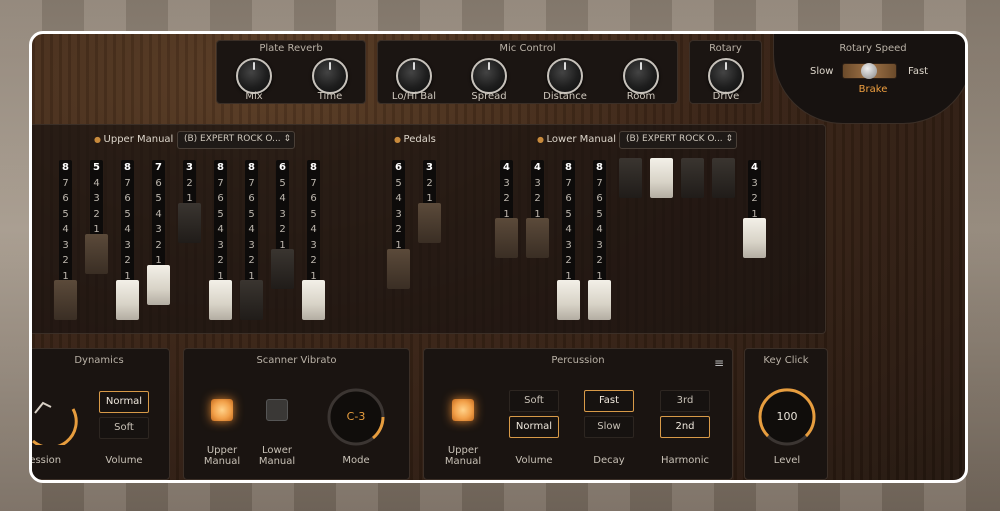 This screenshot has width=1000, height=511. What do you see at coordinates (641, 76) in the screenshot?
I see `room-knob` at bounding box center [641, 76].